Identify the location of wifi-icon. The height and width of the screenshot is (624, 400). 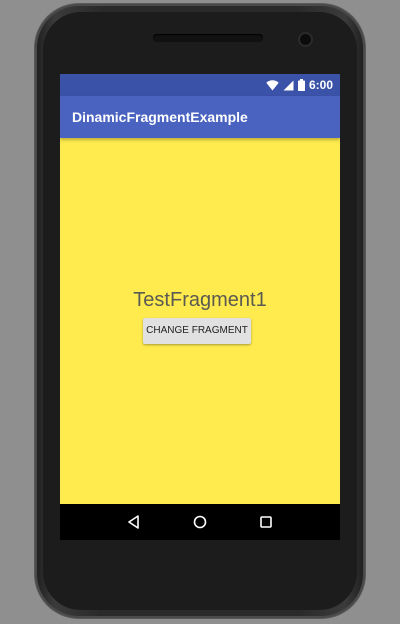
(272, 84).